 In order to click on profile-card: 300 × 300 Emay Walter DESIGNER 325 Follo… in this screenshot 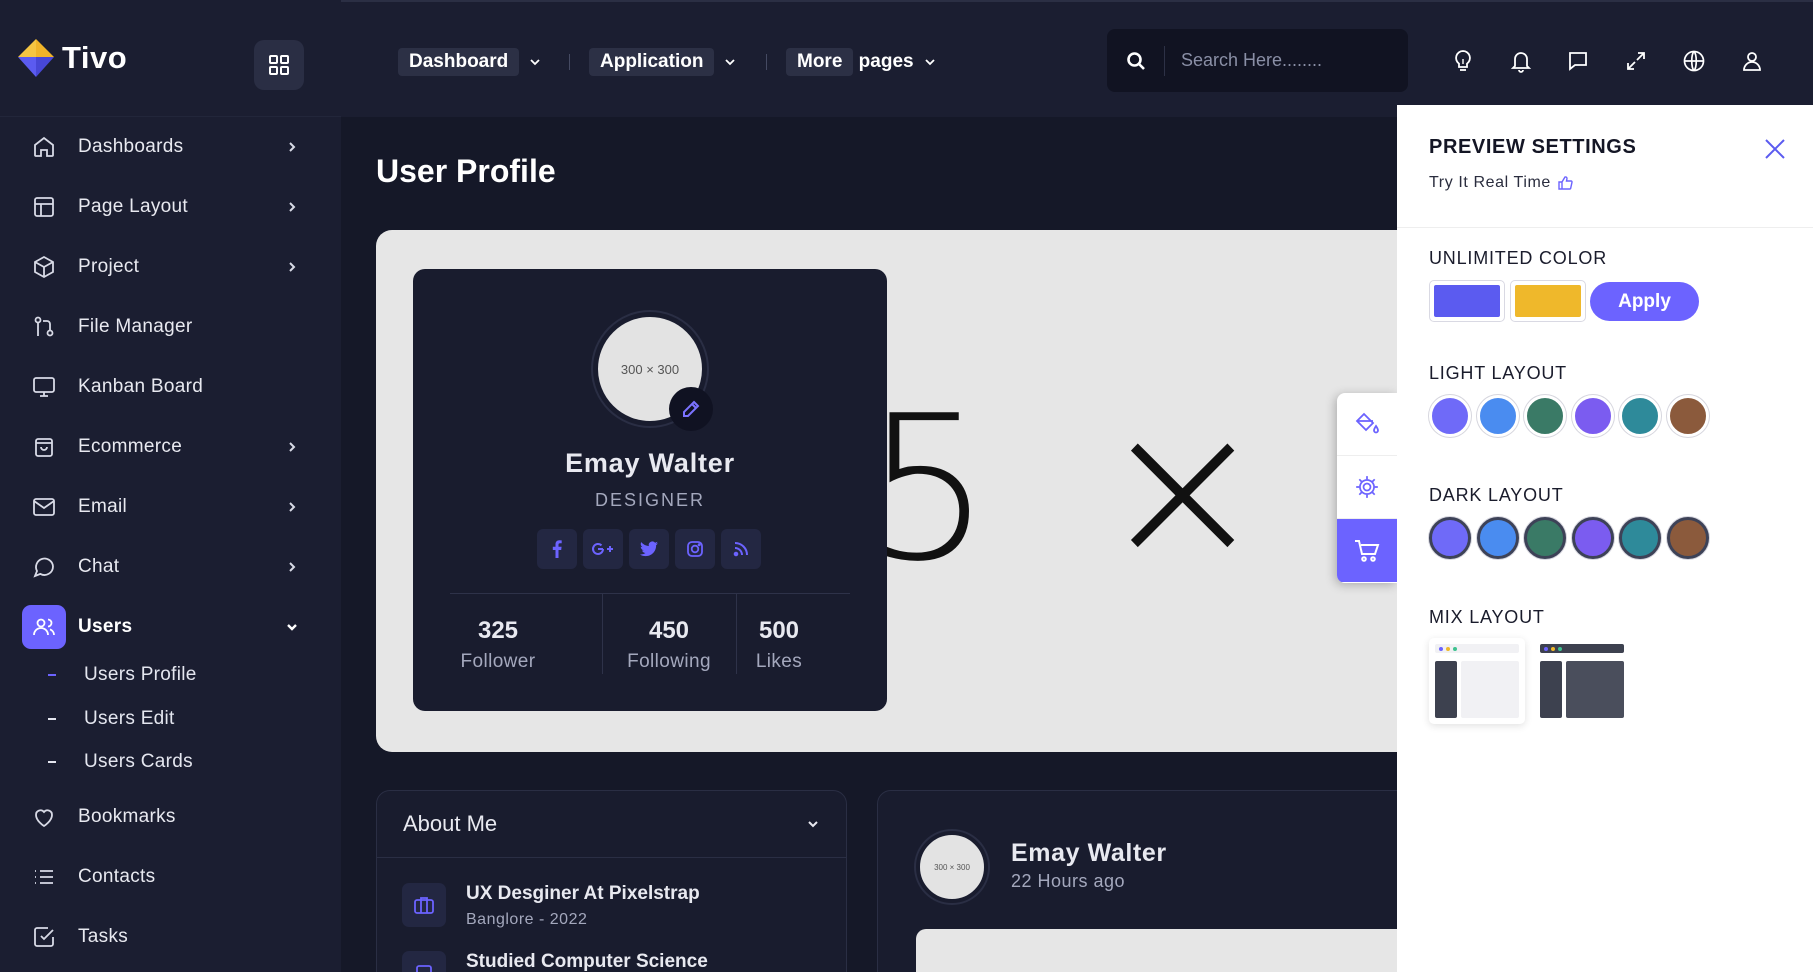, I will do `click(650, 490)`.